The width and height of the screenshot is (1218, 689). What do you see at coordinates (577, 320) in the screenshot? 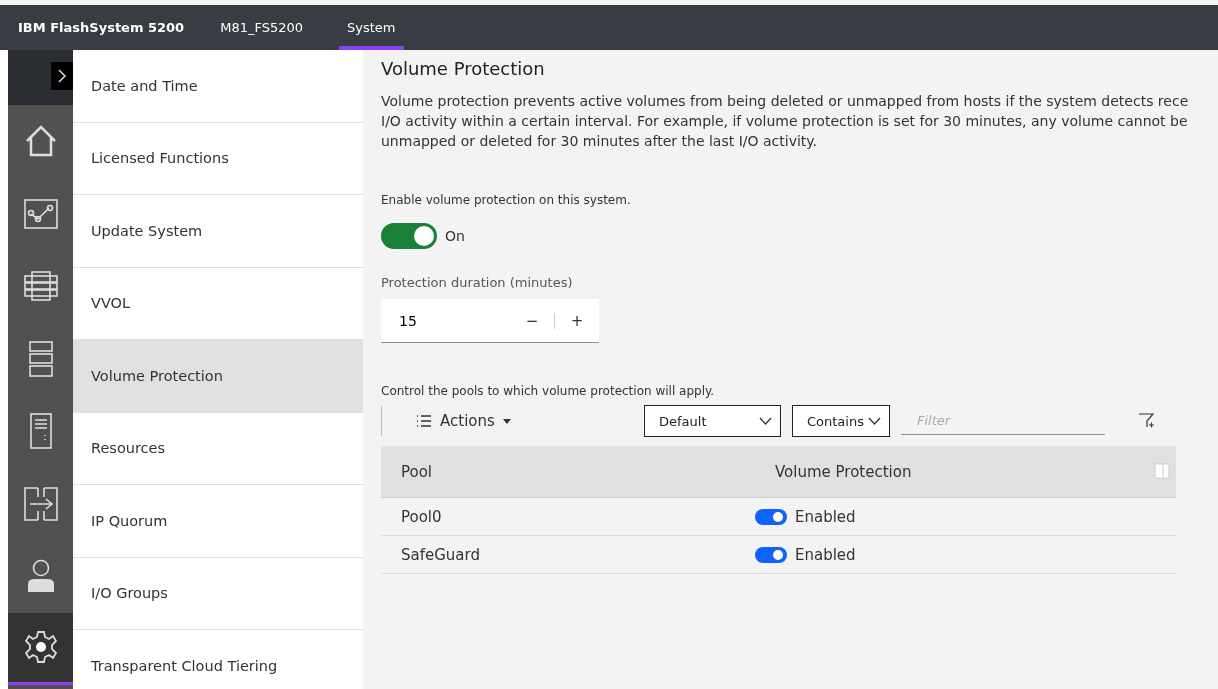
I see `increment-button: +` at bounding box center [577, 320].